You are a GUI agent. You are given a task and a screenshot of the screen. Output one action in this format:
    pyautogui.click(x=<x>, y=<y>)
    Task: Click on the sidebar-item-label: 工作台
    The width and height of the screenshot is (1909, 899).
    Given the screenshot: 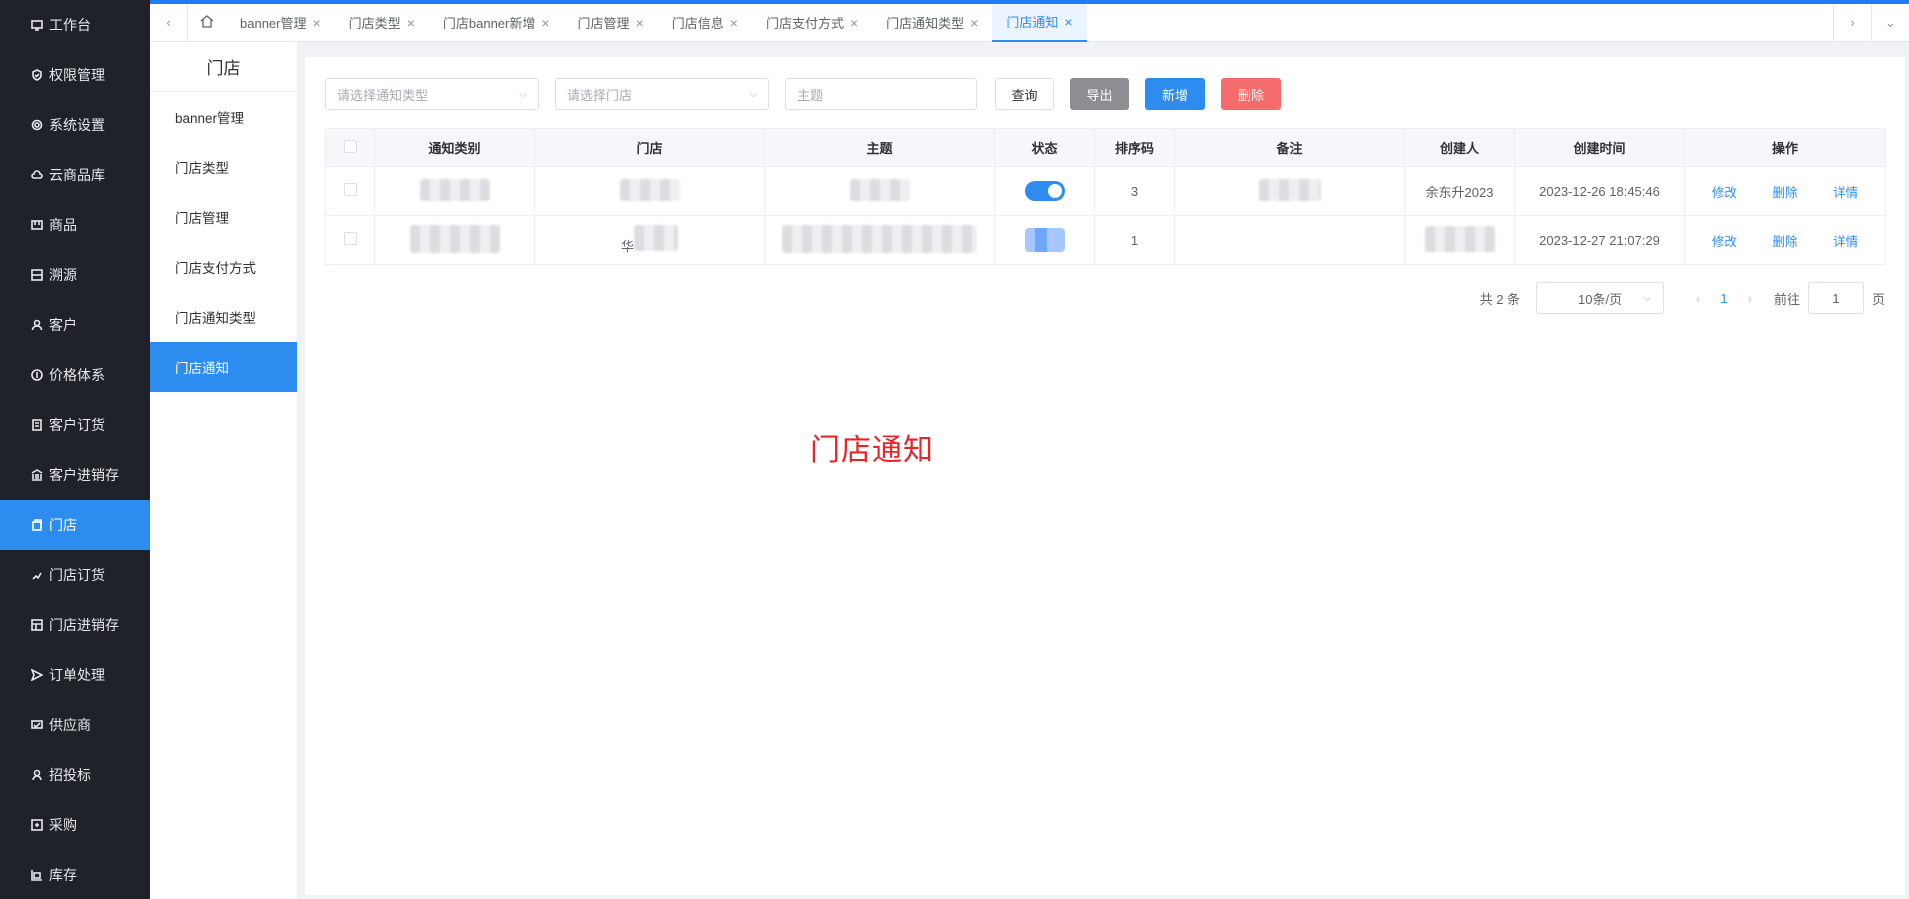 What is the action you would take?
    pyautogui.click(x=70, y=25)
    